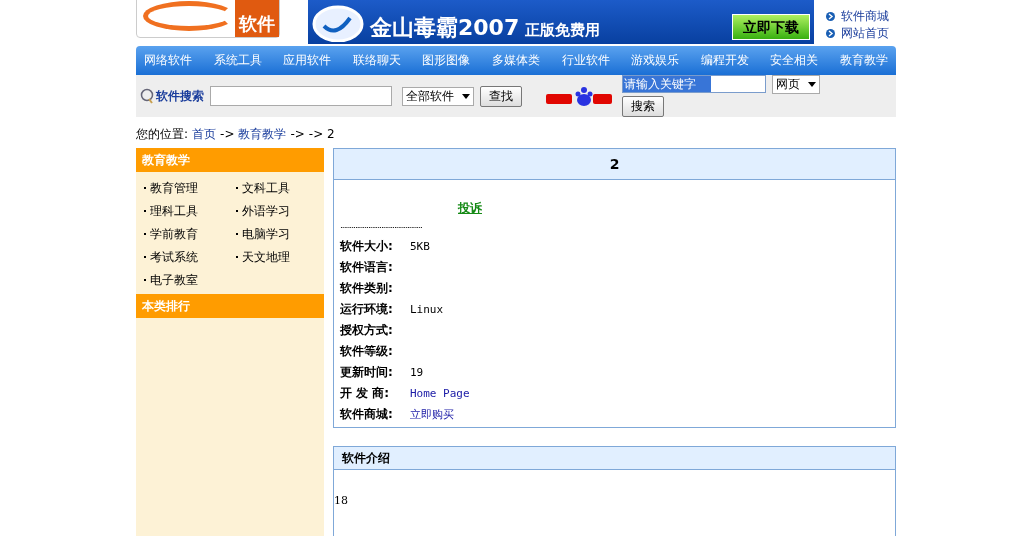 The image size is (1027, 536). Describe the element at coordinates (865, 16) in the screenshot. I see `header-link: 软件商城` at that location.